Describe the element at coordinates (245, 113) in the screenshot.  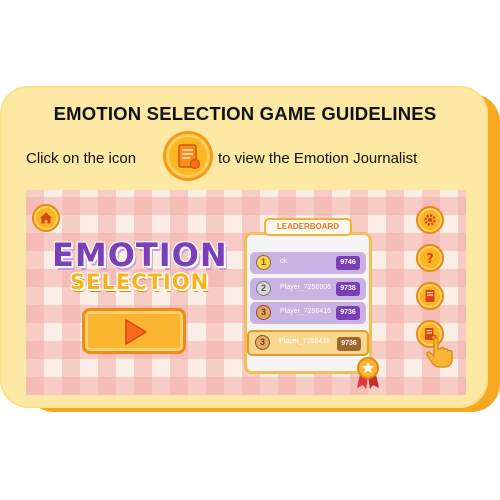
I see `guide-title: EMOTION SELECTION GAME GUIDELINES` at that location.